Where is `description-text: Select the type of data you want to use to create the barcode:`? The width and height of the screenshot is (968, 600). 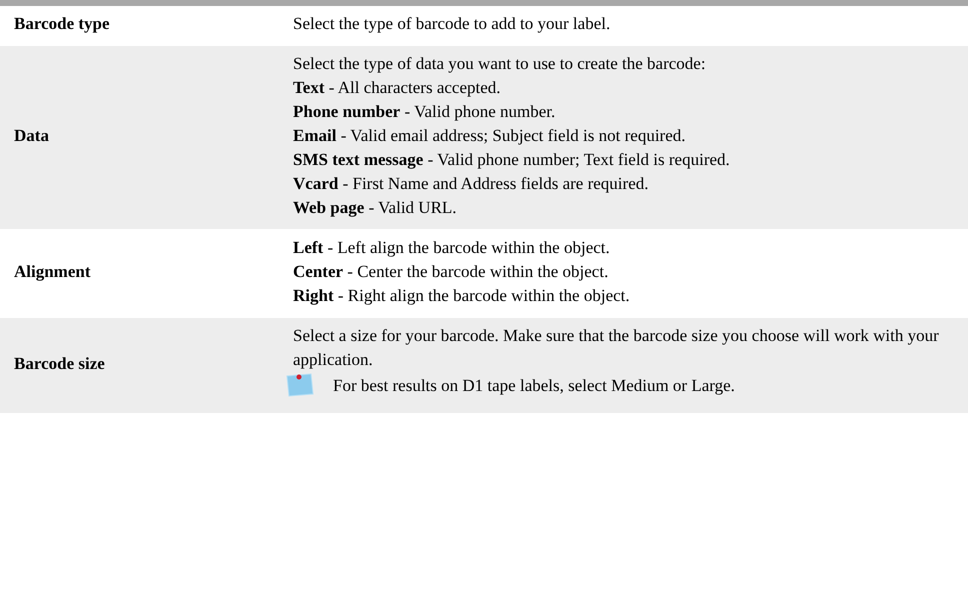 description-text: Select the type of data you want to use to create the barcode: is located at coordinates (500, 64).